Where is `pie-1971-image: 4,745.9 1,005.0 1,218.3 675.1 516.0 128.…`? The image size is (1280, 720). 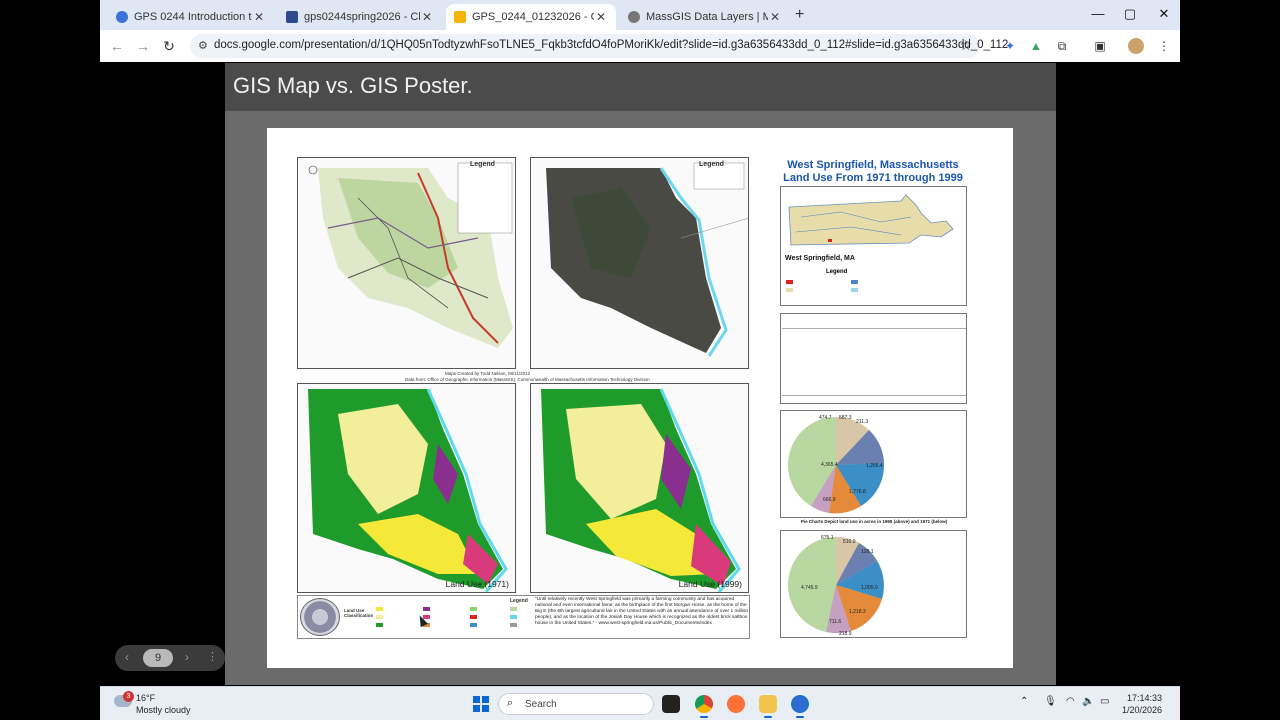
pie-1971-image: 4,745.9 1,005.0 1,218.3 675.1 516.0 128.… is located at coordinates (836, 586).